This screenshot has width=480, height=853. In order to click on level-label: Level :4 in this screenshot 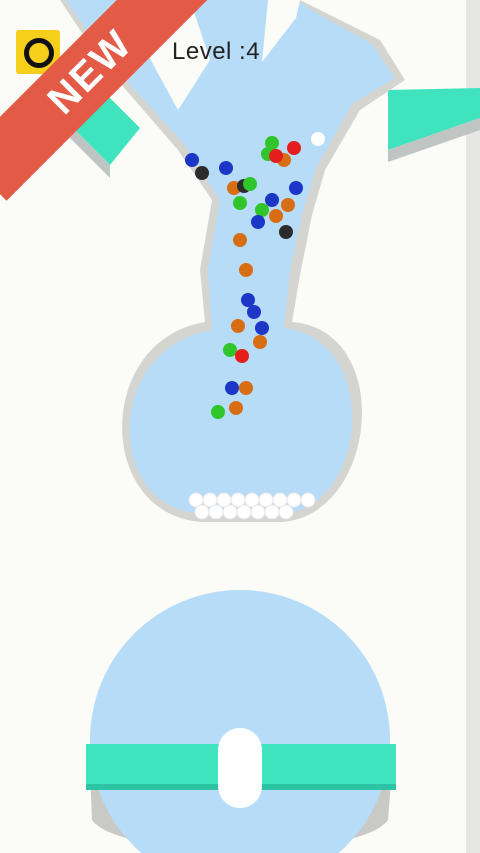, I will do `click(216, 51)`.